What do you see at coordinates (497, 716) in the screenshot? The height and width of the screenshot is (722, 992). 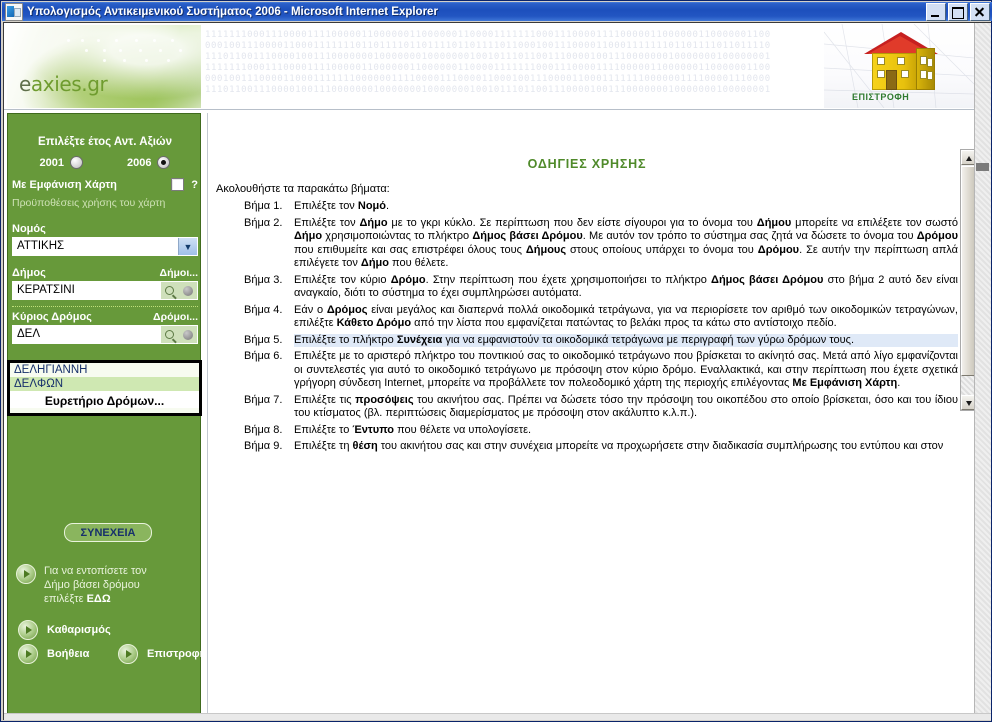 I see `window-bottom-edge` at bounding box center [497, 716].